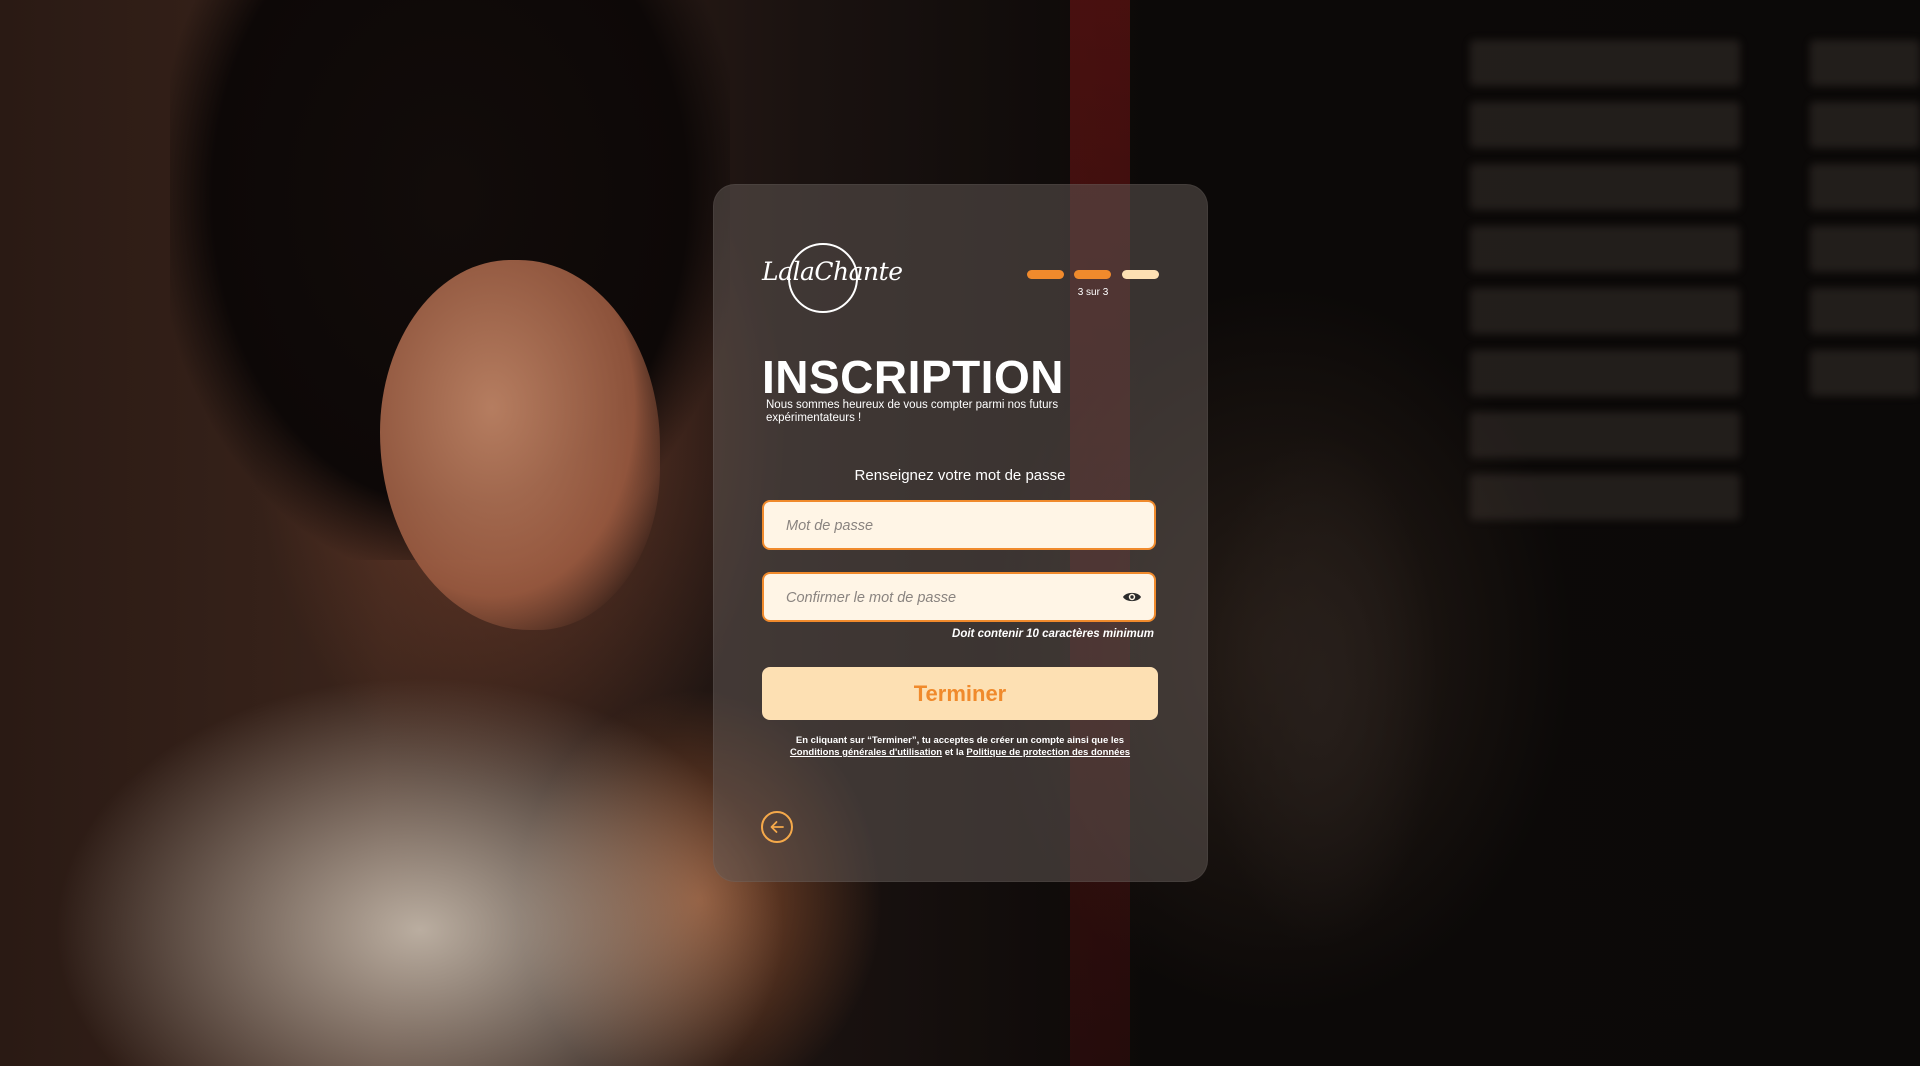 The image size is (1920, 1066). I want to click on progress-label: 3 sur 3, so click(1093, 292).